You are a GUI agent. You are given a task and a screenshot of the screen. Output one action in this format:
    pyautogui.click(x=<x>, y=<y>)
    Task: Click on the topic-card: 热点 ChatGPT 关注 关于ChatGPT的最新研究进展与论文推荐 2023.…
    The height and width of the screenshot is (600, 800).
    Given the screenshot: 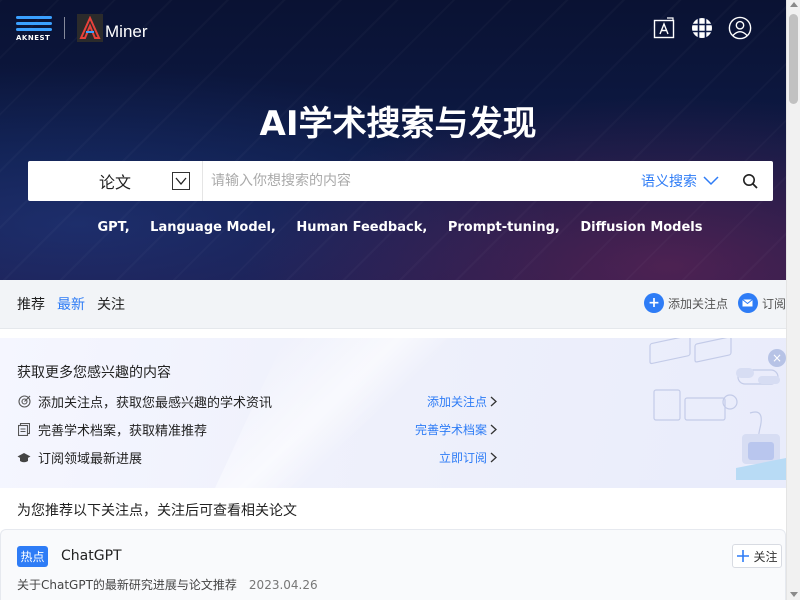 What is the action you would take?
    pyautogui.click(x=393, y=564)
    